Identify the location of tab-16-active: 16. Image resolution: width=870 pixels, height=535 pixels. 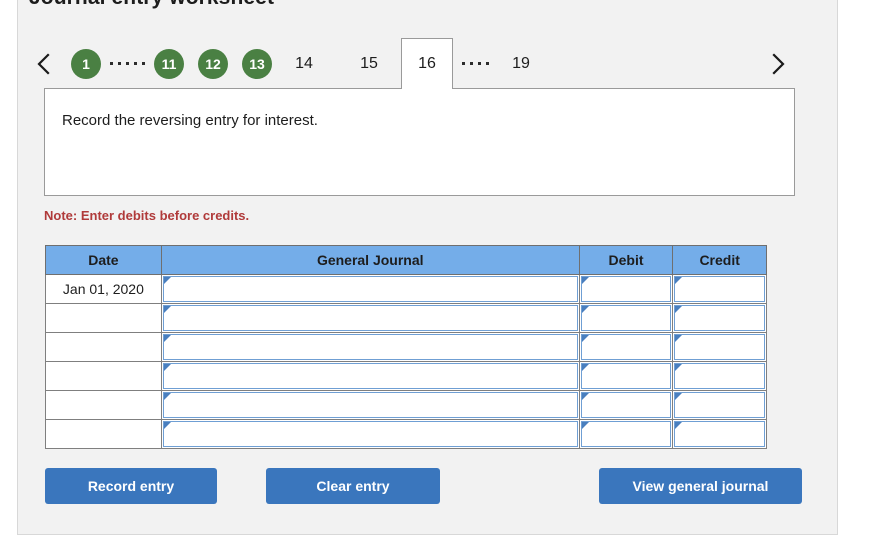
(427, 63).